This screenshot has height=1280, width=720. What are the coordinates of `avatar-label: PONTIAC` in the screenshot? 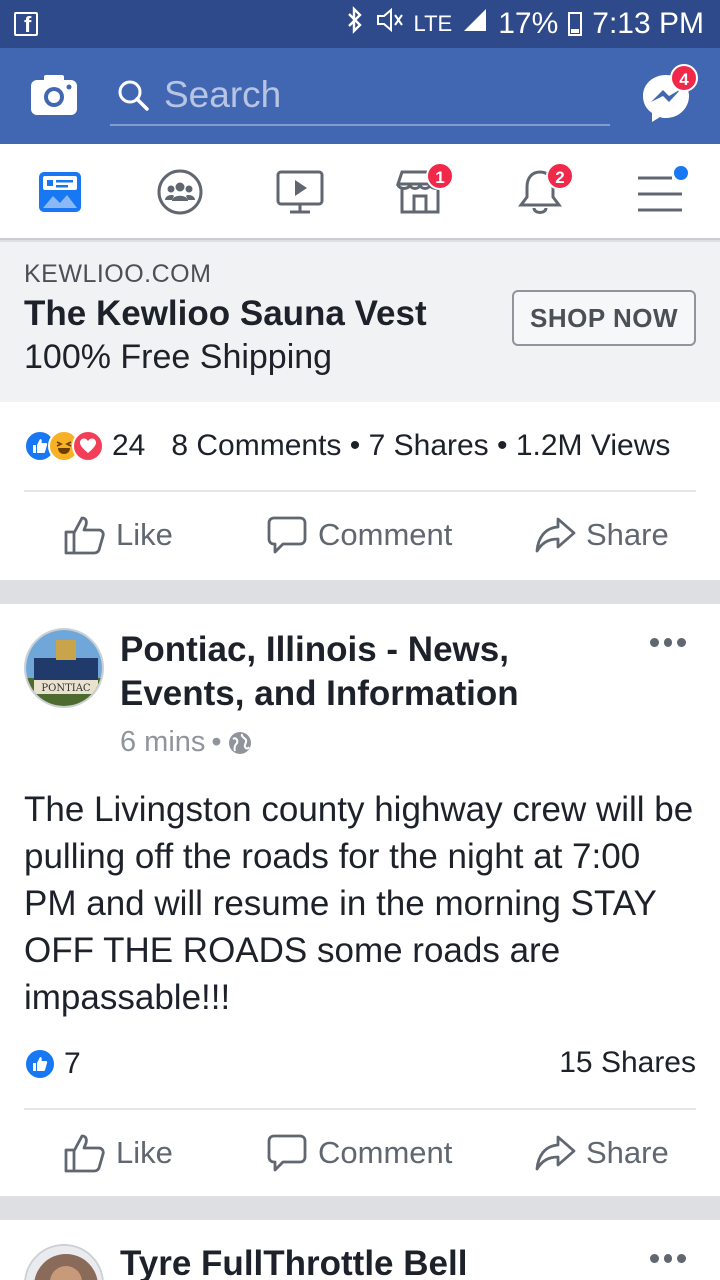 It's located at (66, 688).